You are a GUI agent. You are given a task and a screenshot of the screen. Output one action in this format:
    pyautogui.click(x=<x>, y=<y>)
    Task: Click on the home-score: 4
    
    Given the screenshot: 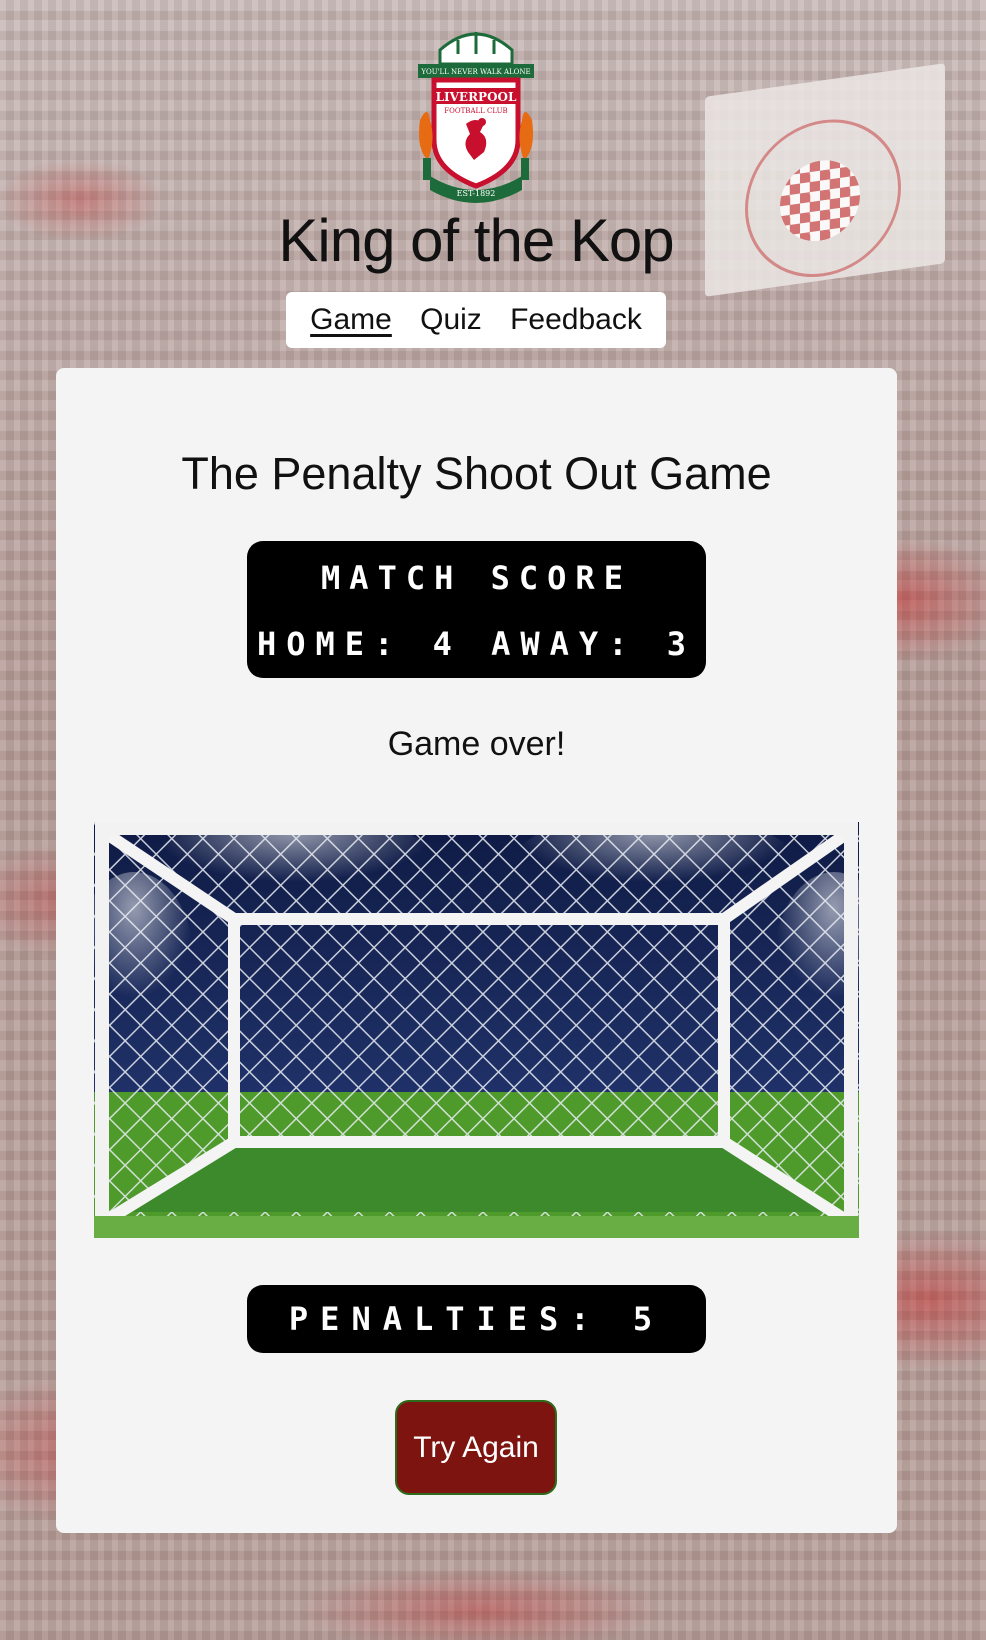 What is the action you would take?
    pyautogui.click(x=447, y=644)
    